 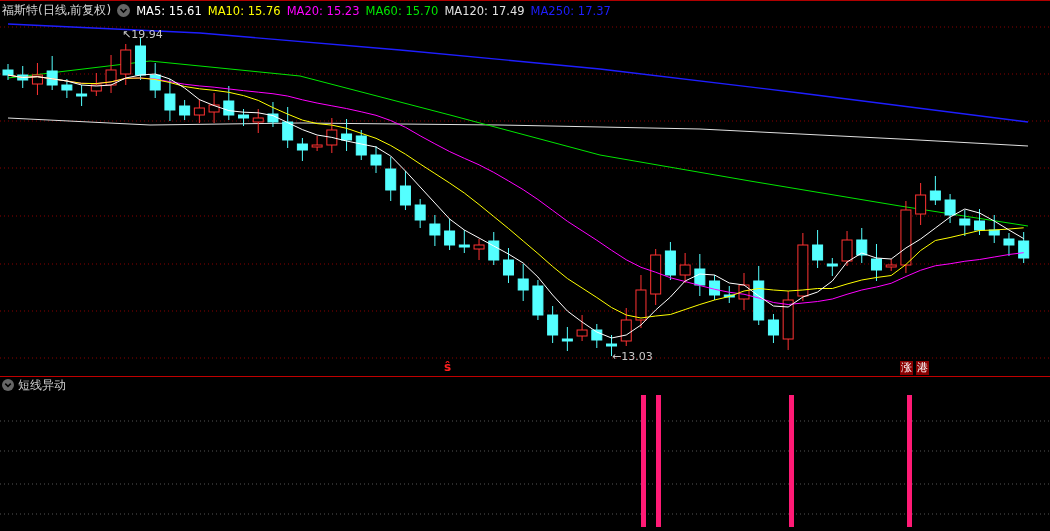 What do you see at coordinates (244, 10) in the screenshot?
I see `moving-average-value: MA10: 15.76` at bounding box center [244, 10].